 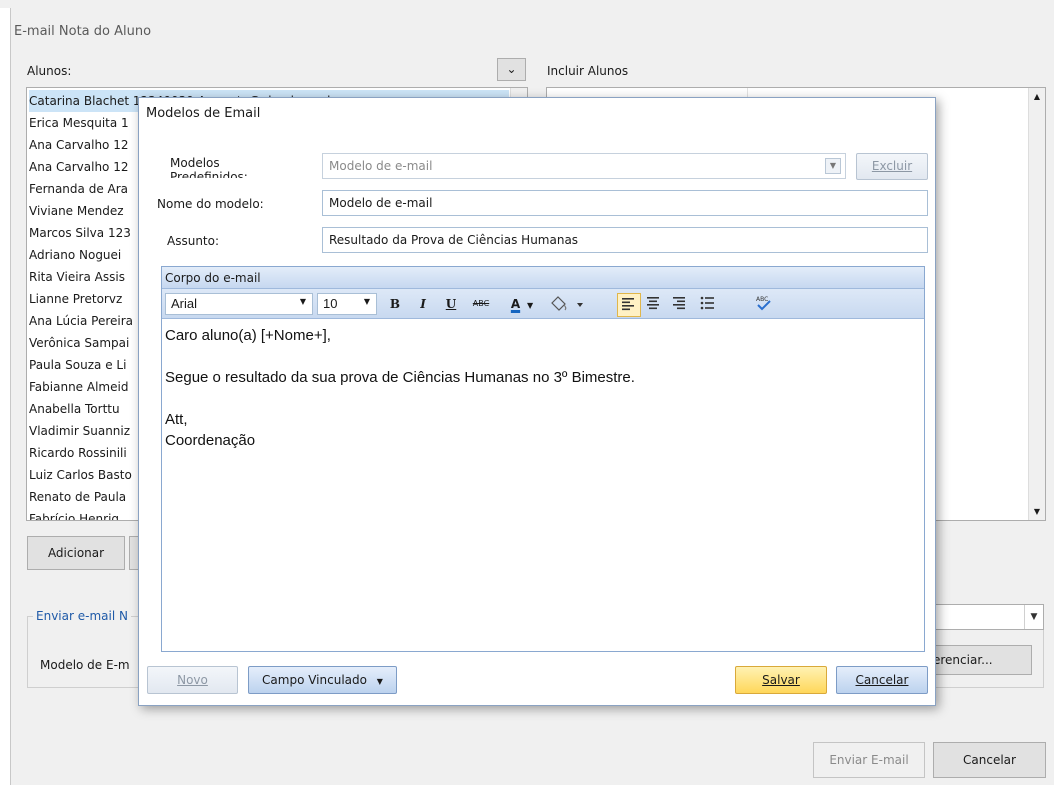 What do you see at coordinates (239, 304) in the screenshot?
I see `font-name-select: Arial ▼` at bounding box center [239, 304].